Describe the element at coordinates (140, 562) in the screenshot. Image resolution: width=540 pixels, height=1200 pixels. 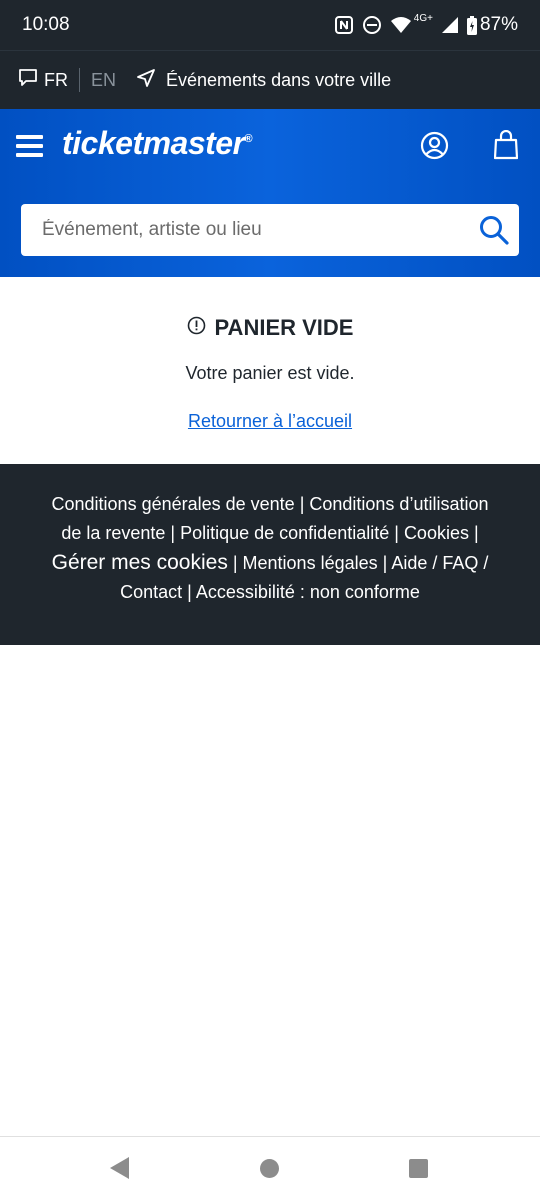
I see `footer-link-manage-cookies: Gérer mes cookies` at that location.